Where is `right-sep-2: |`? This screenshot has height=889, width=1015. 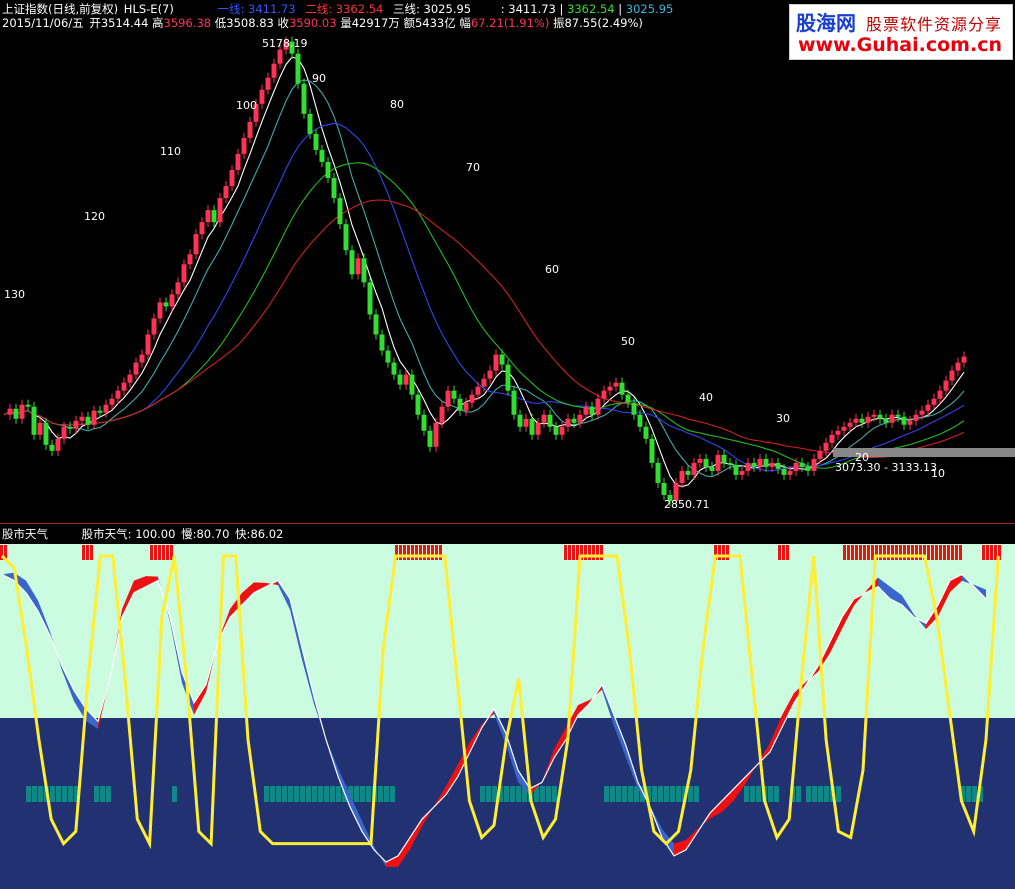 right-sep-2: | is located at coordinates (622, 9).